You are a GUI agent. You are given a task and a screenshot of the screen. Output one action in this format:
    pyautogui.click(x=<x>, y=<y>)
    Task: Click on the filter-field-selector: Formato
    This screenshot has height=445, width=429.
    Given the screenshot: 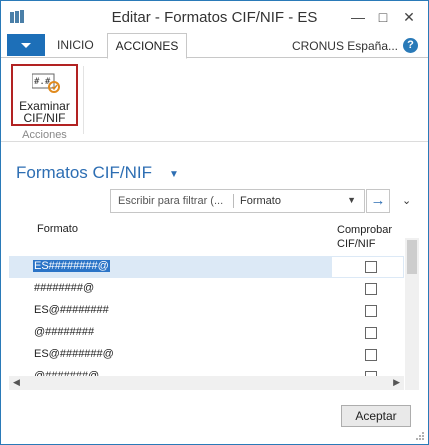 What is the action you would take?
    pyautogui.click(x=260, y=201)
    